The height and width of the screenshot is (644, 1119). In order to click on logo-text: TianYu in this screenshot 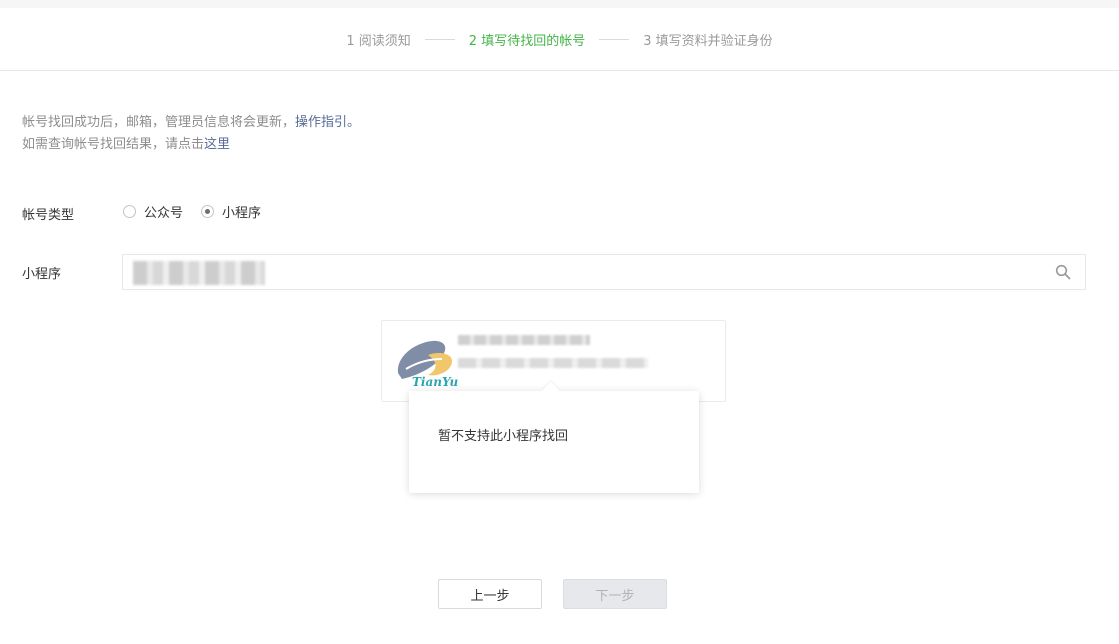, I will do `click(435, 382)`.